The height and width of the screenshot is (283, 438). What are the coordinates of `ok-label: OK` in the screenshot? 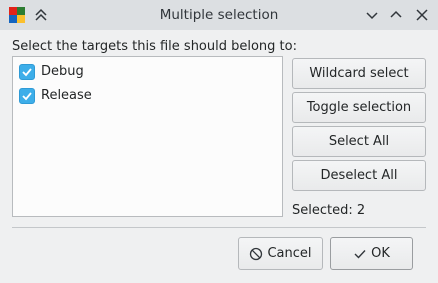 It's located at (380, 253).